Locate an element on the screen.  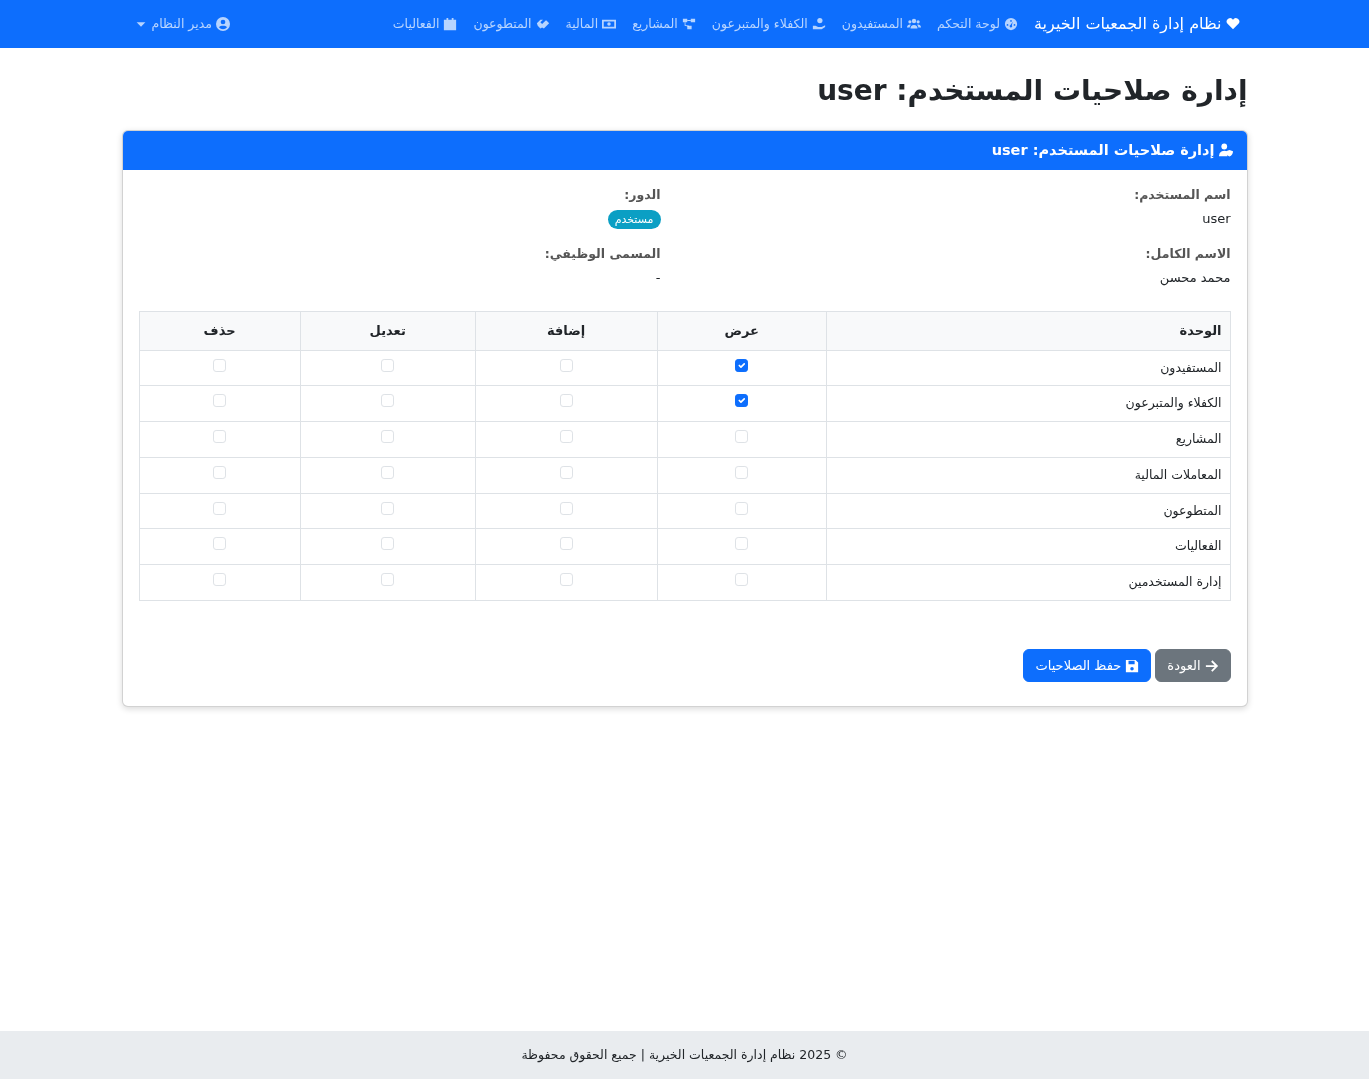
users-icon is located at coordinates (914, 24).